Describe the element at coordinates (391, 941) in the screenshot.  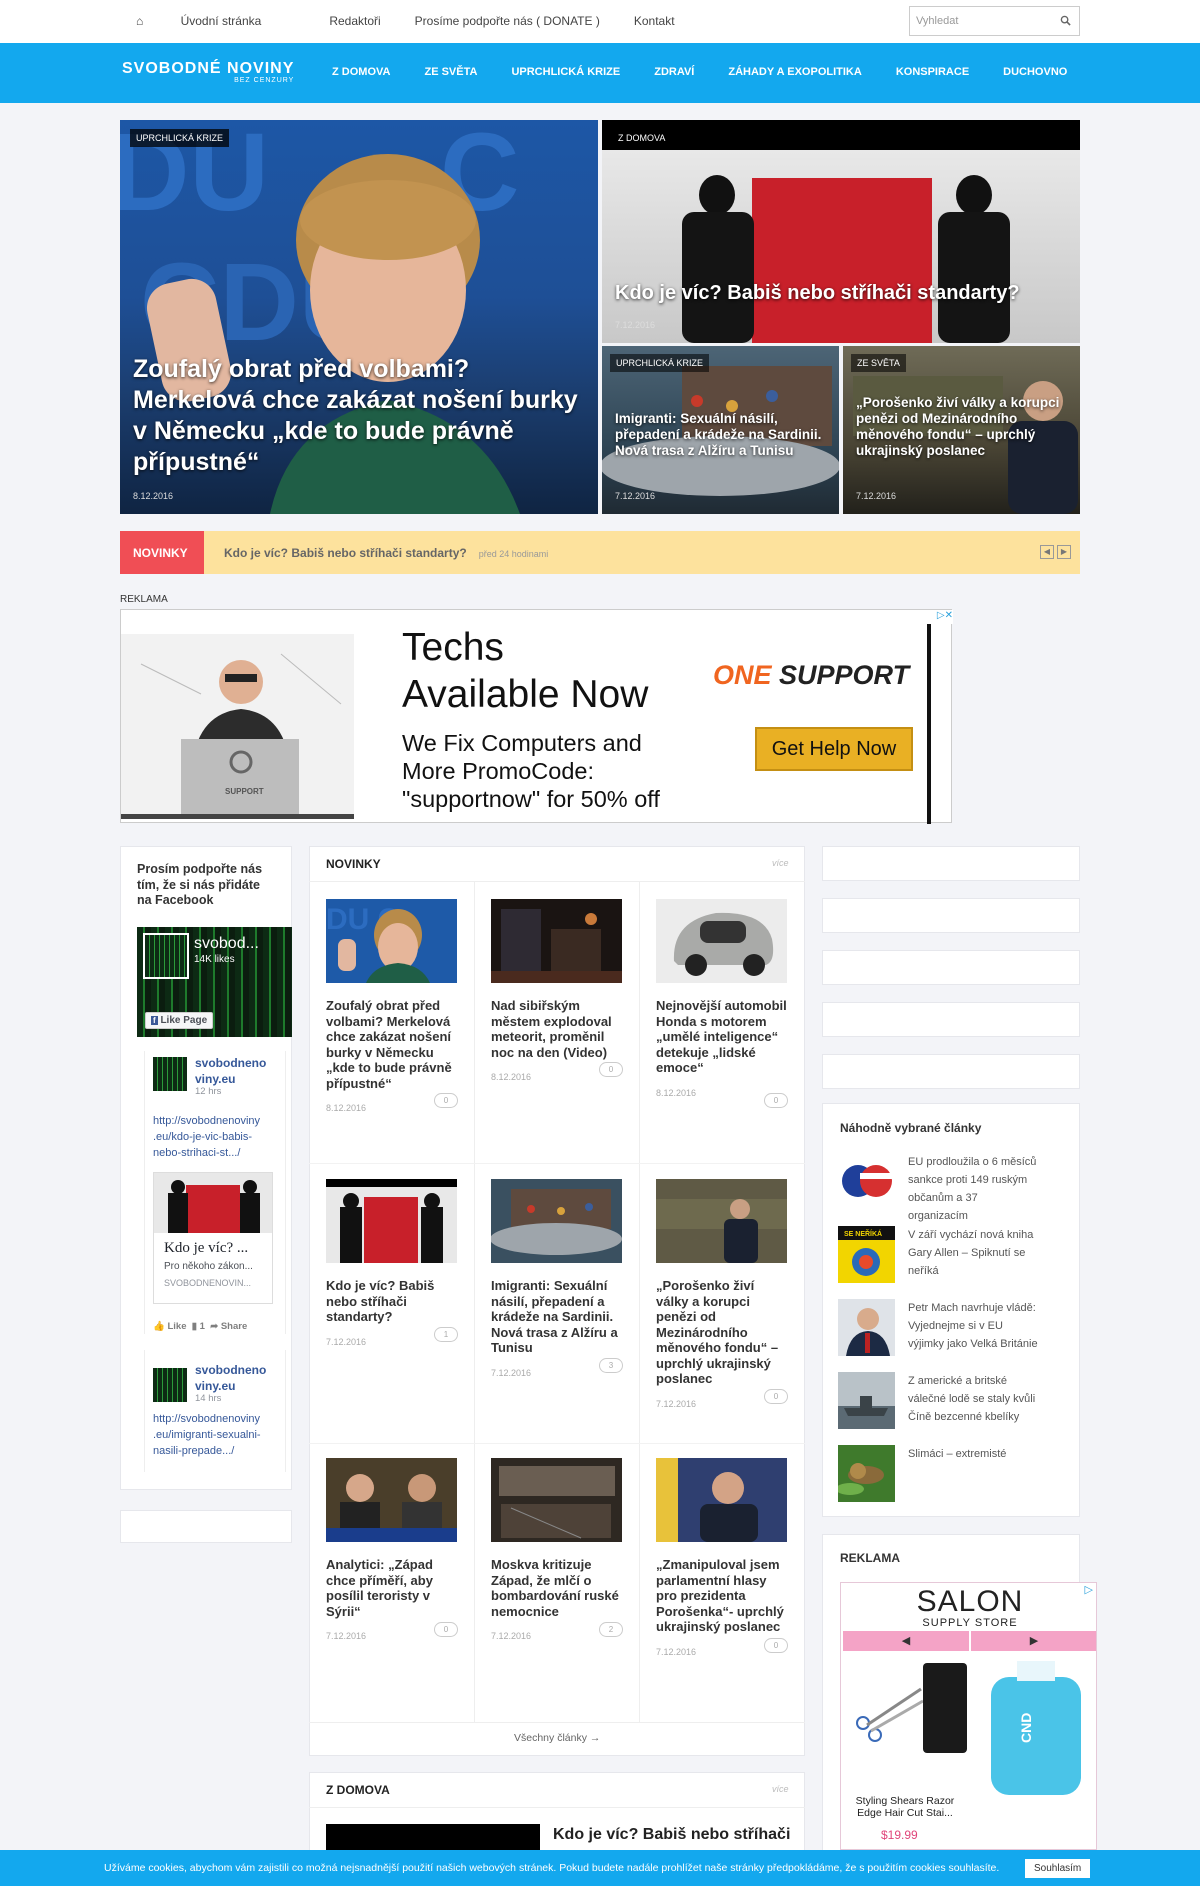
I see `news-thumb-merkel: DU C` at that location.